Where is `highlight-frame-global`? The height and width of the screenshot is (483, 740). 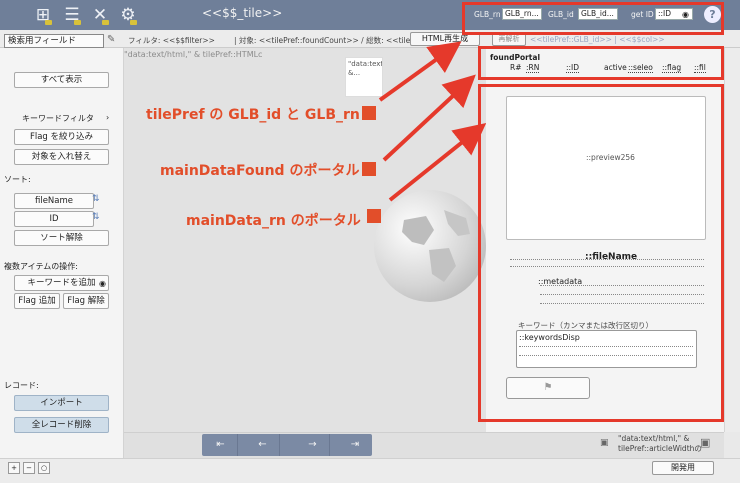 highlight-frame-global is located at coordinates (593, 18).